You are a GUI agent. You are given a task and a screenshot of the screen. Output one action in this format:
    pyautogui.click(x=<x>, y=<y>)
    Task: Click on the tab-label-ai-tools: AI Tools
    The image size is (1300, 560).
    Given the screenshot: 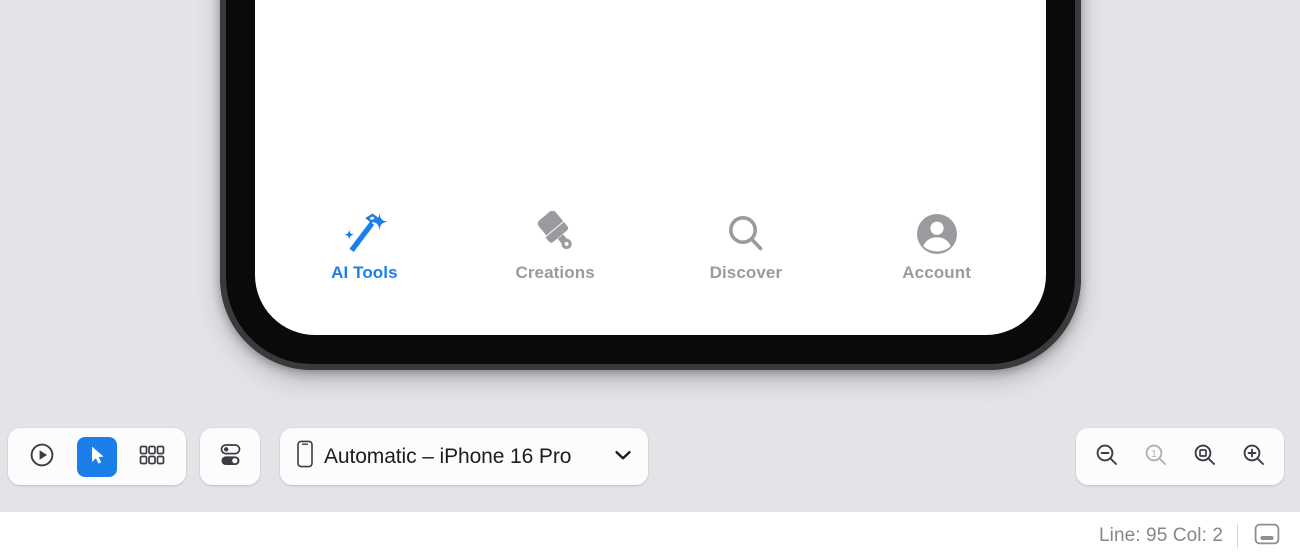 What is the action you would take?
    pyautogui.click(x=364, y=272)
    